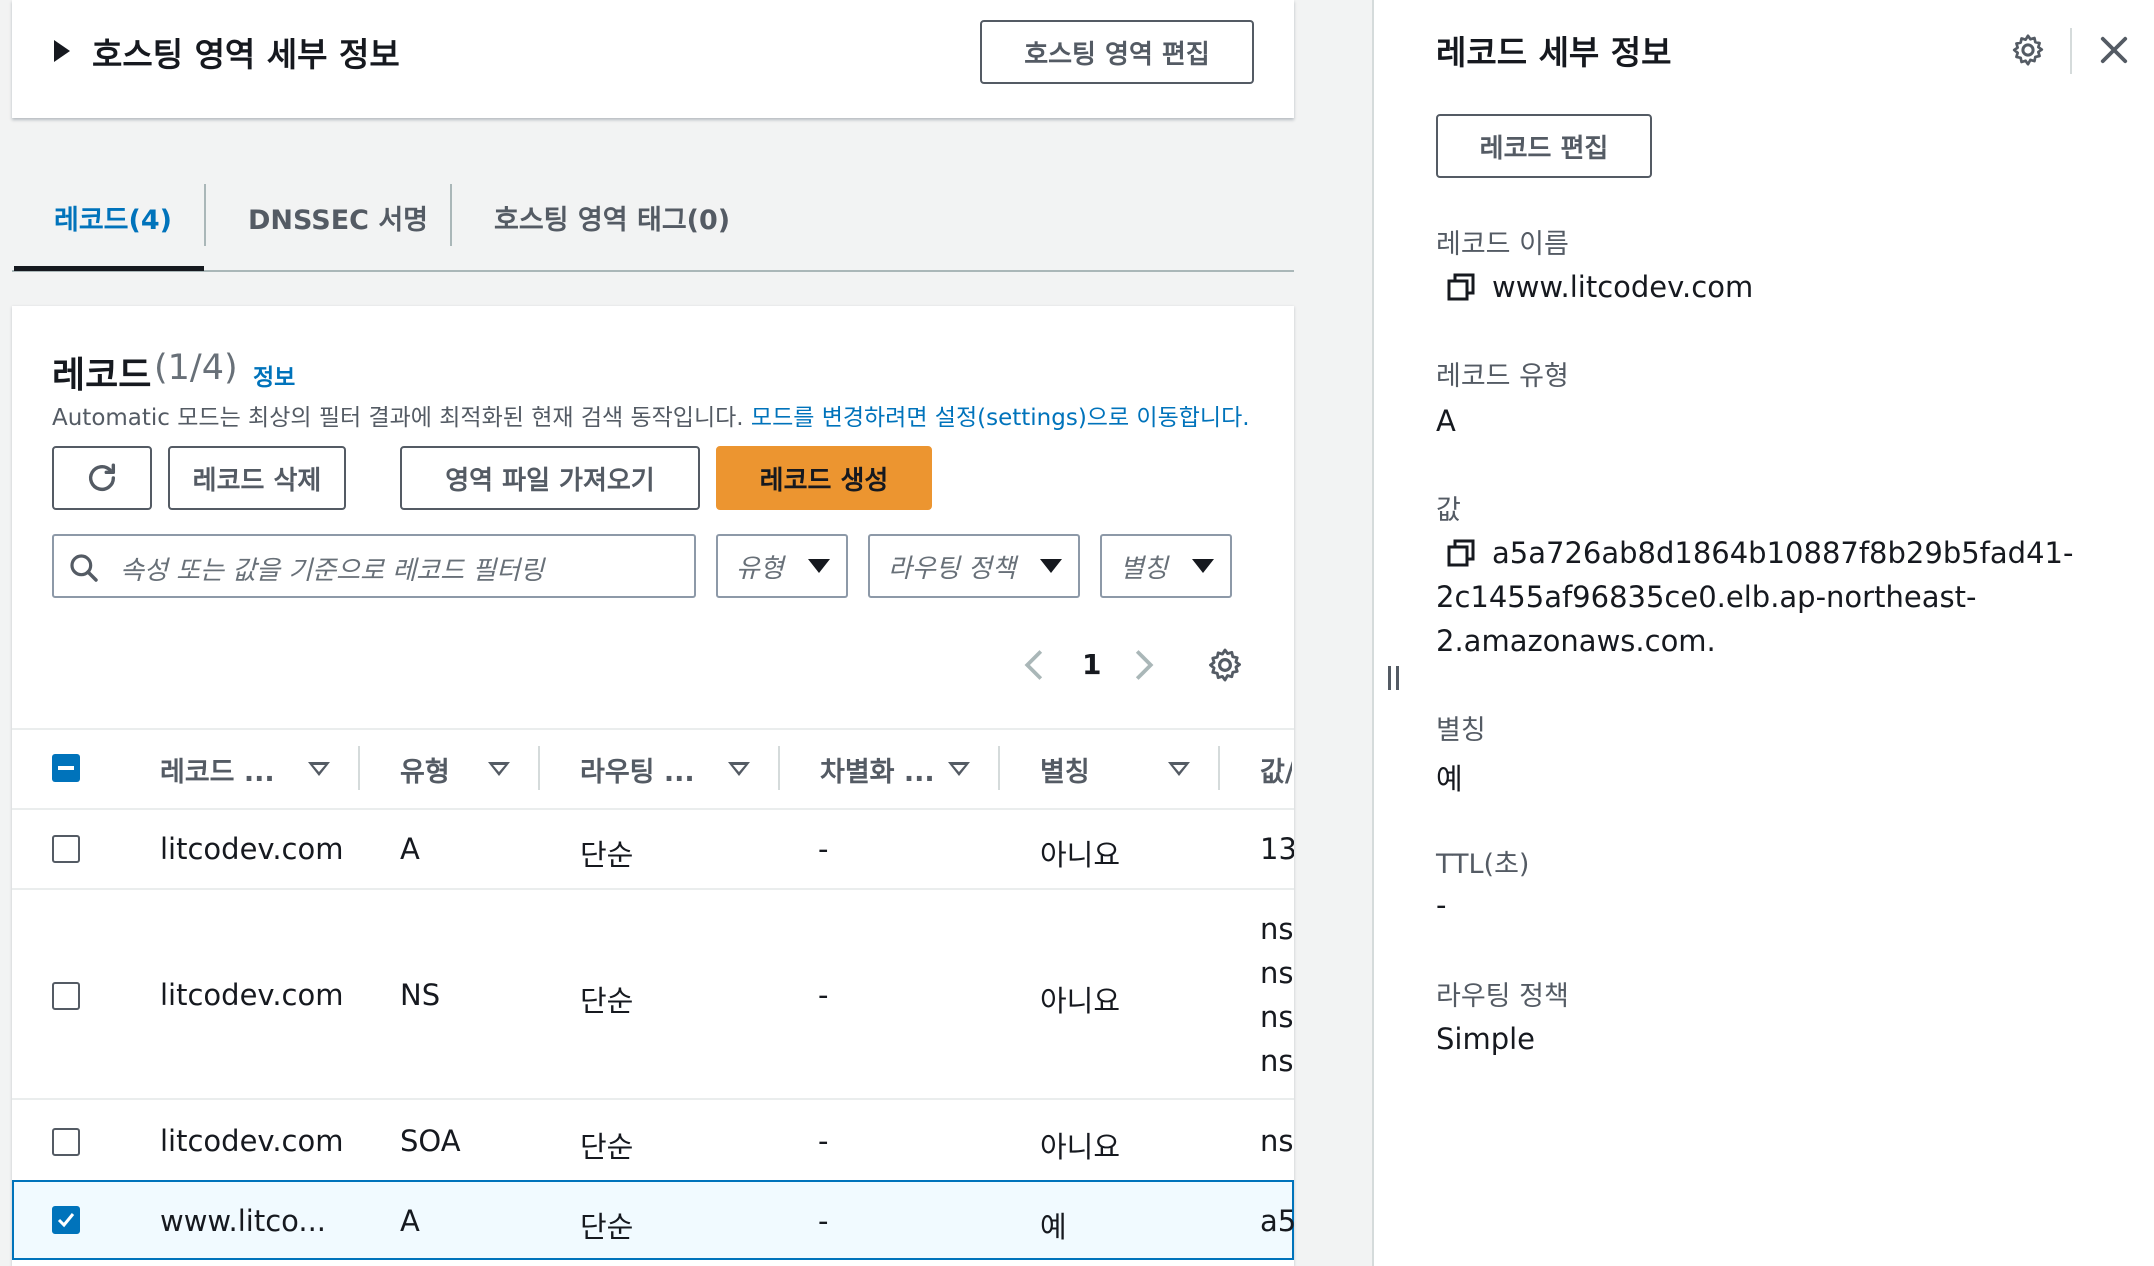 The width and height of the screenshot is (2154, 1266). I want to click on tab-records: 레코드(4), so click(113, 217).